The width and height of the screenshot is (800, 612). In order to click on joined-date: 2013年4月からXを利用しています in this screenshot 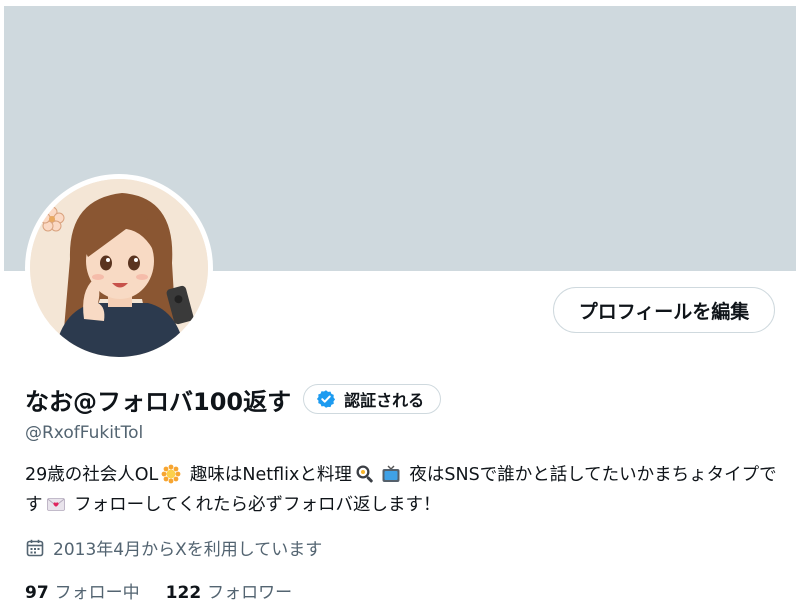, I will do `click(173, 547)`.